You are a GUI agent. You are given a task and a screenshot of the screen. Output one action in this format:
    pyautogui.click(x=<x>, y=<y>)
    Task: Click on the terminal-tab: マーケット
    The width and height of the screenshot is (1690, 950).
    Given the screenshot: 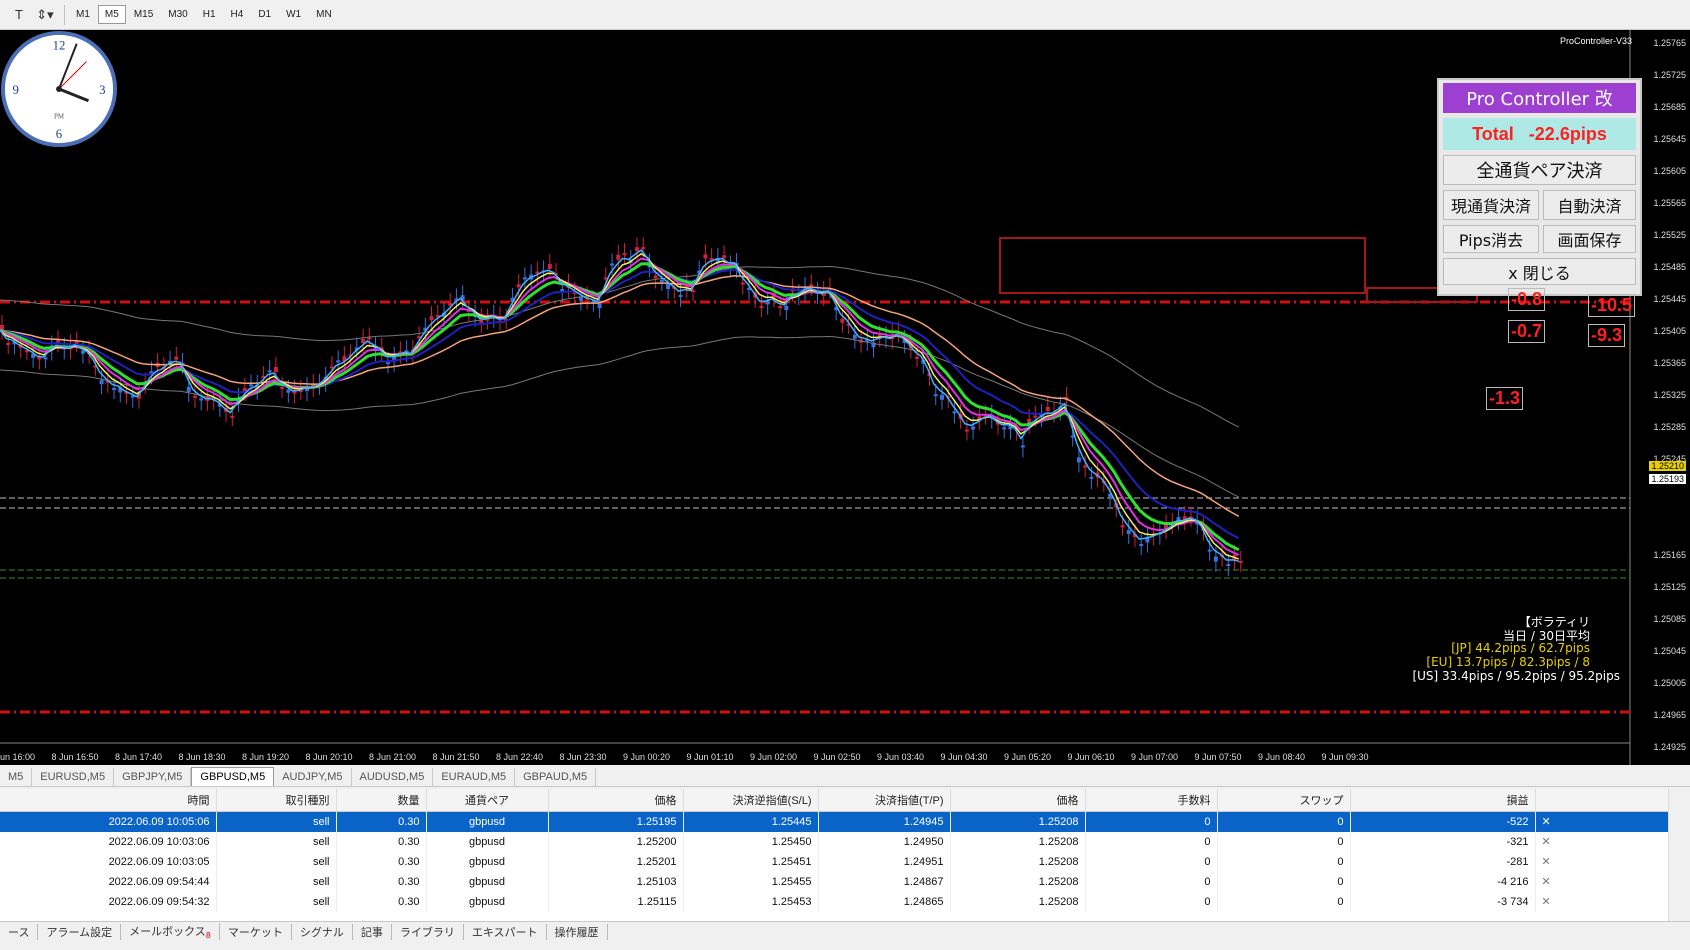 What is the action you would take?
    pyautogui.click(x=256, y=931)
    